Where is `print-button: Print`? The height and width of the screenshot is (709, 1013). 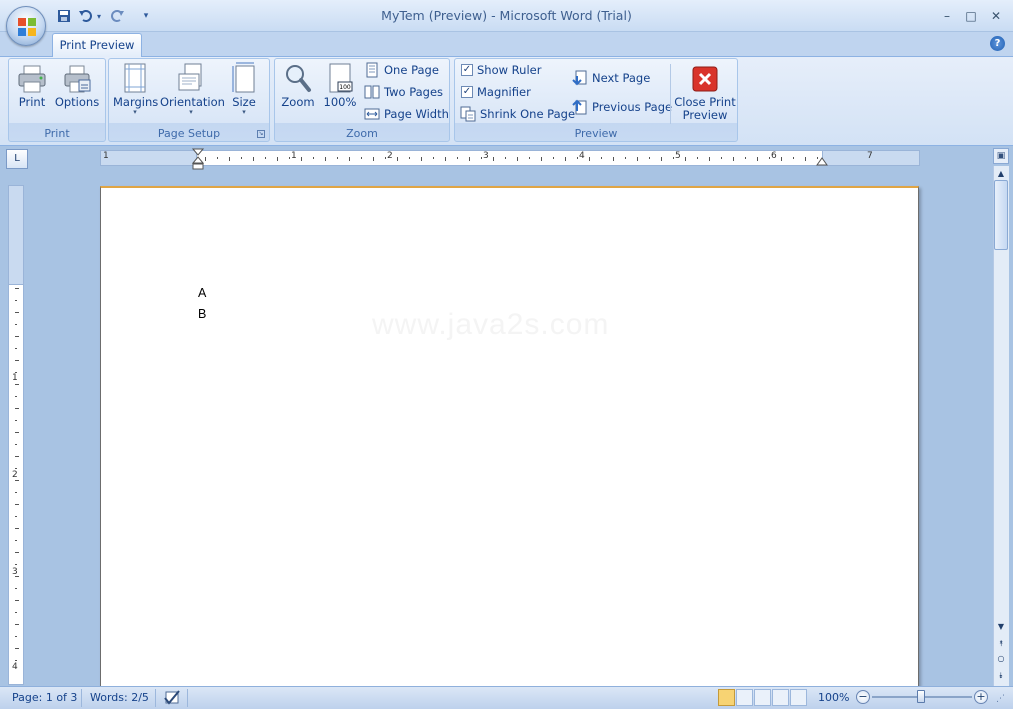 print-button: Print is located at coordinates (32, 91).